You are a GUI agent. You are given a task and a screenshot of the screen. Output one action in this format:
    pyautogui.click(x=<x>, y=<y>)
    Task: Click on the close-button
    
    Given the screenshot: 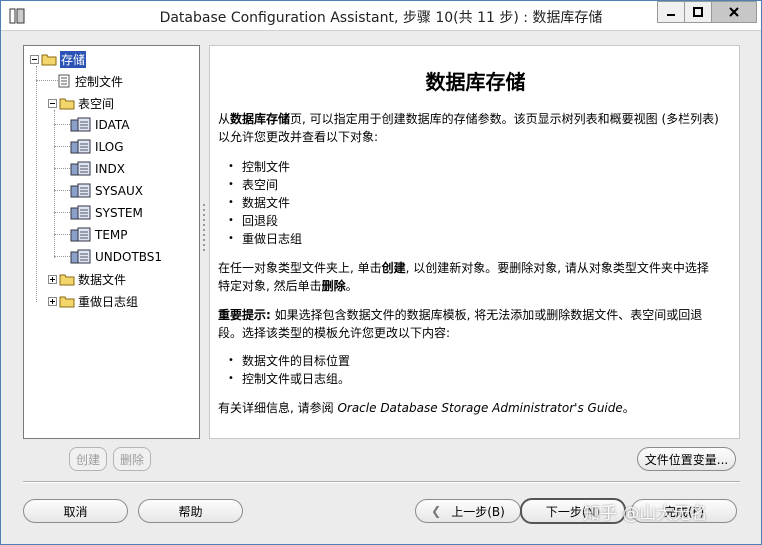 What is the action you would take?
    pyautogui.click(x=734, y=12)
    